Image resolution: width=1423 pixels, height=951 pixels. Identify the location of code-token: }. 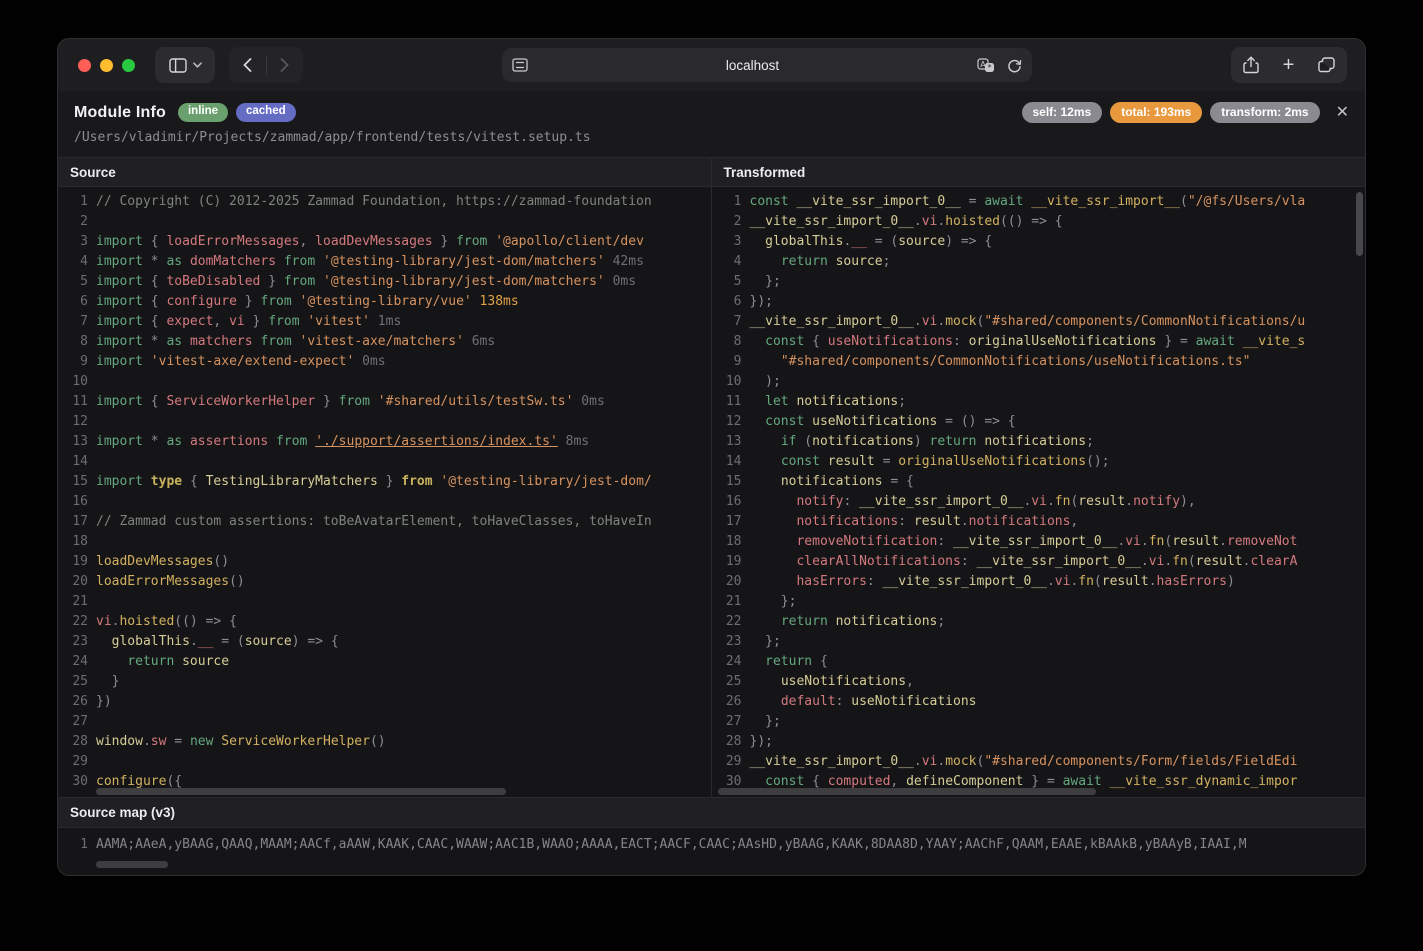
(256, 321).